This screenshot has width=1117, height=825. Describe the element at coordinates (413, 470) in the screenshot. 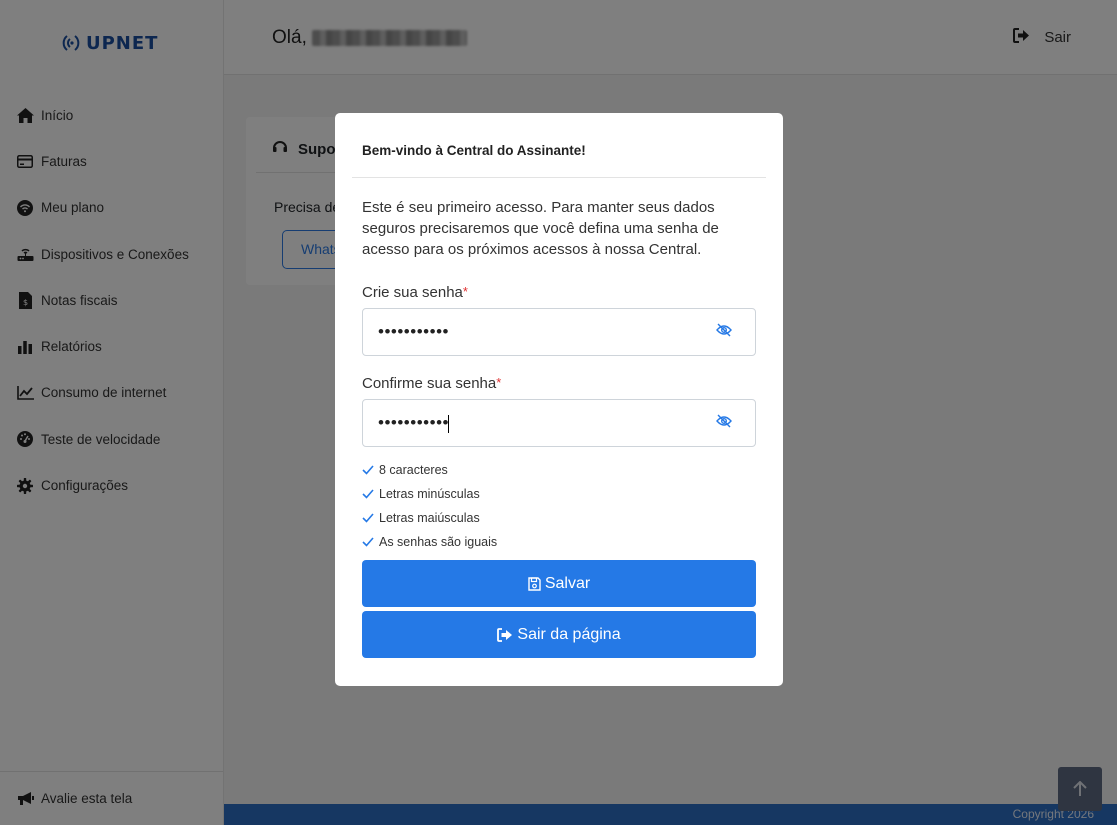

I see `requirement-label: 8 caracteres` at that location.